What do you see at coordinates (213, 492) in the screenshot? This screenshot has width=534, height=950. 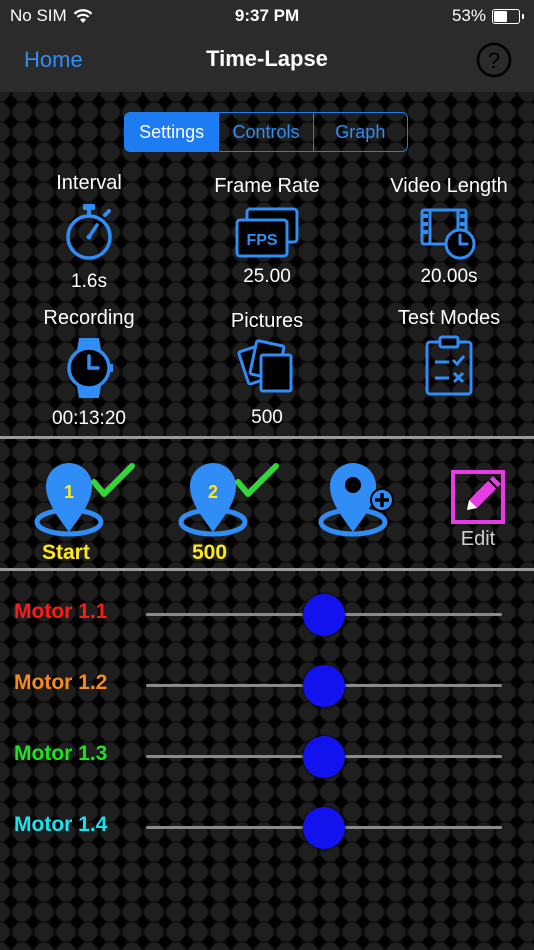 I see `svg-text: 2` at bounding box center [213, 492].